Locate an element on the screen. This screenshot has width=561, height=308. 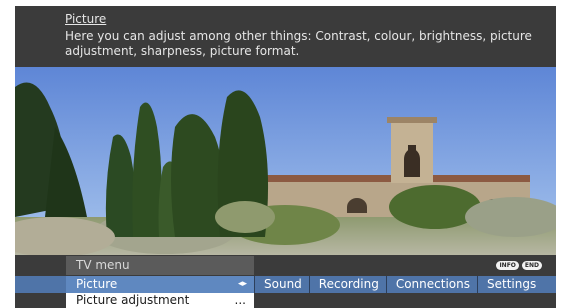
menu-item-connections: Connections is located at coordinates (431, 284).